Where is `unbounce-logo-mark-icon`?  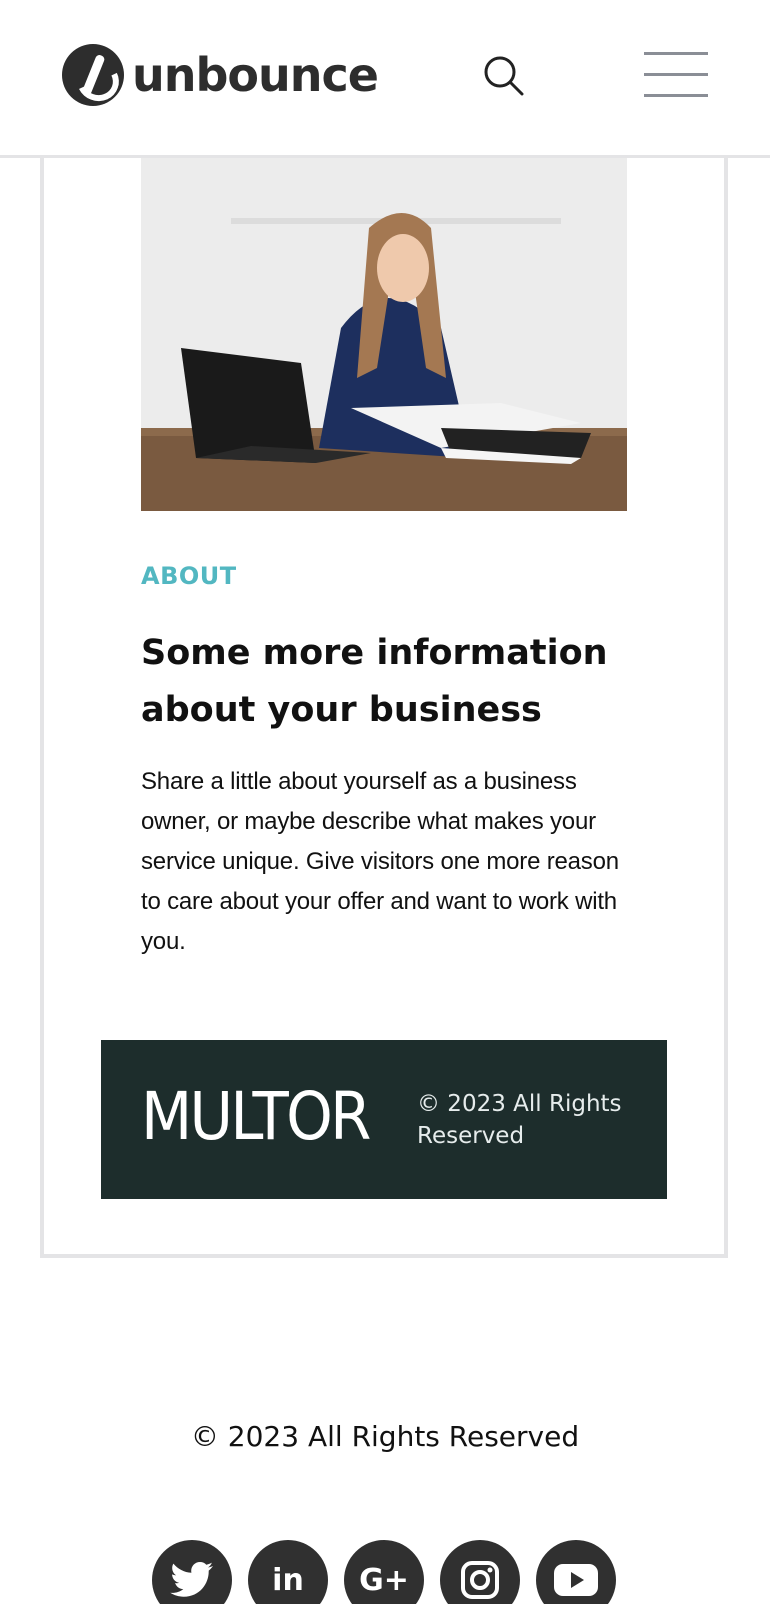 unbounce-logo-mark-icon is located at coordinates (93, 75).